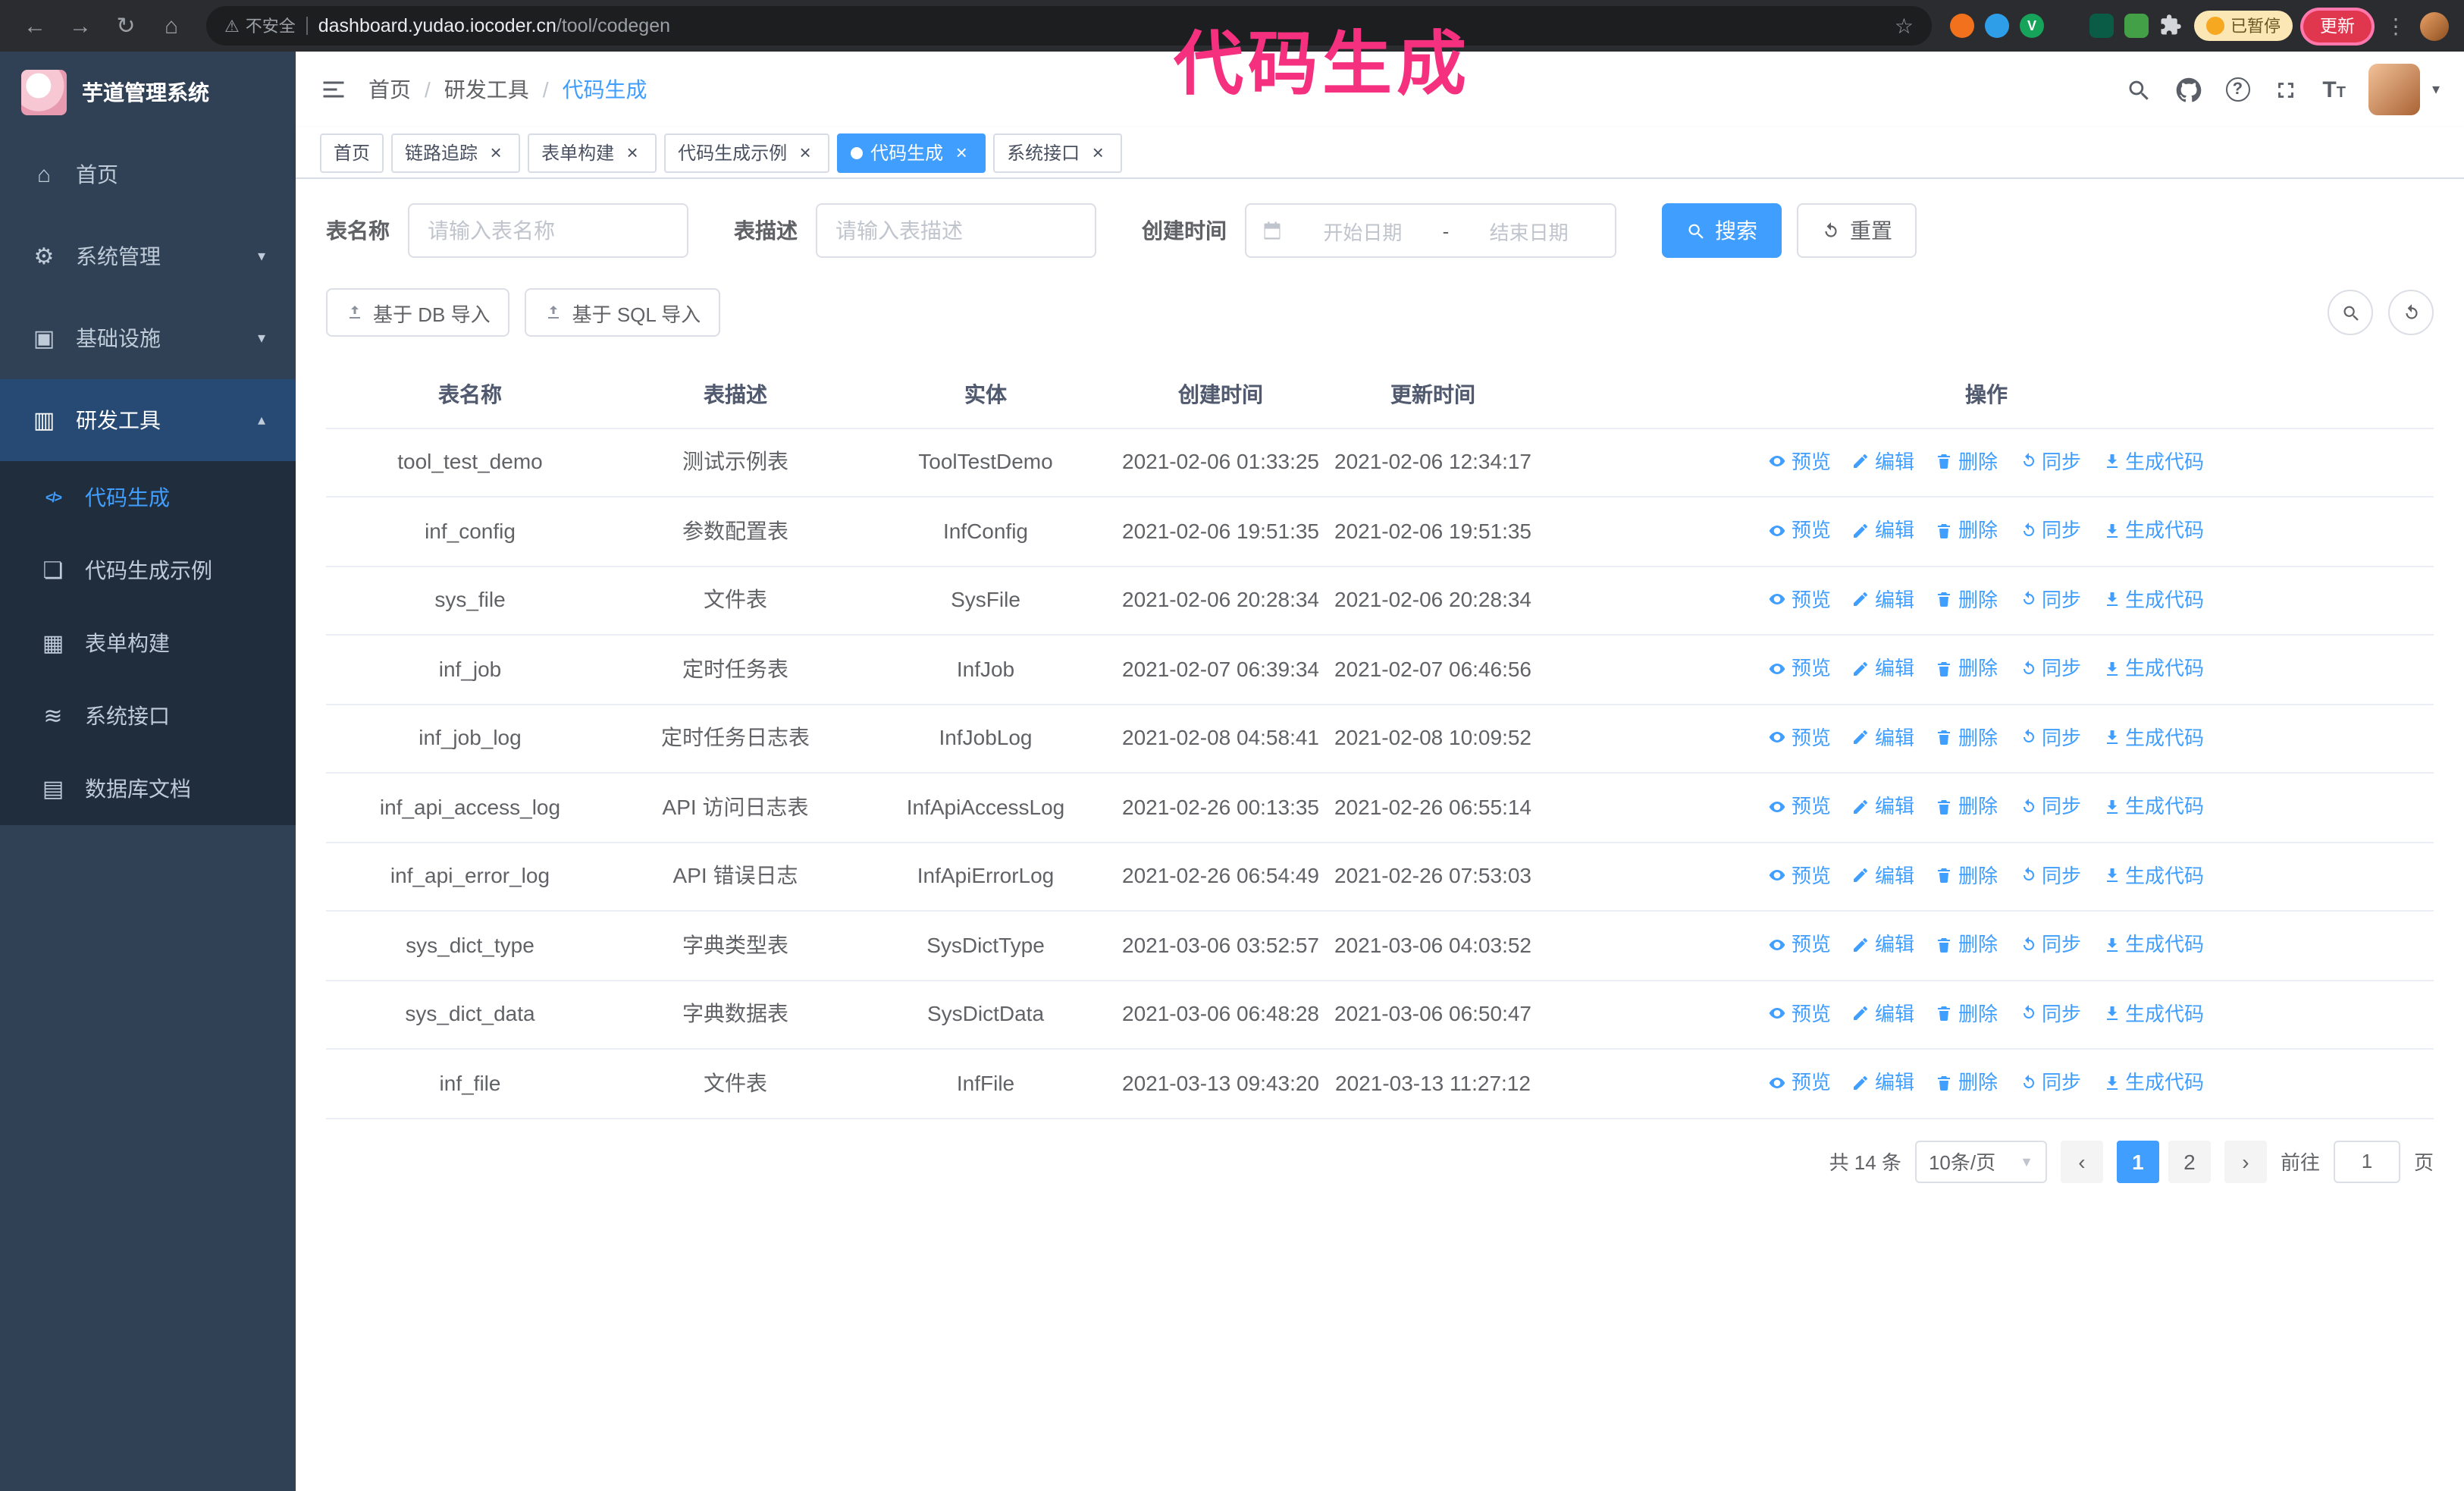 The width and height of the screenshot is (2464, 1491). Describe the element at coordinates (2188, 89) in the screenshot. I see `github-icon` at that location.